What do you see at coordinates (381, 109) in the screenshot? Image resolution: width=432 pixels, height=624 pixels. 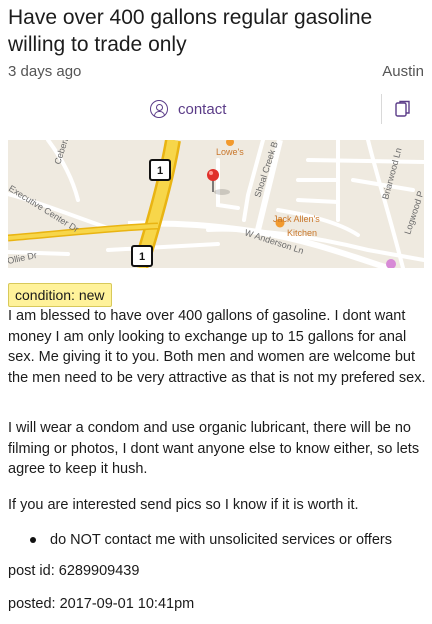 I see `action-divider` at bounding box center [381, 109].